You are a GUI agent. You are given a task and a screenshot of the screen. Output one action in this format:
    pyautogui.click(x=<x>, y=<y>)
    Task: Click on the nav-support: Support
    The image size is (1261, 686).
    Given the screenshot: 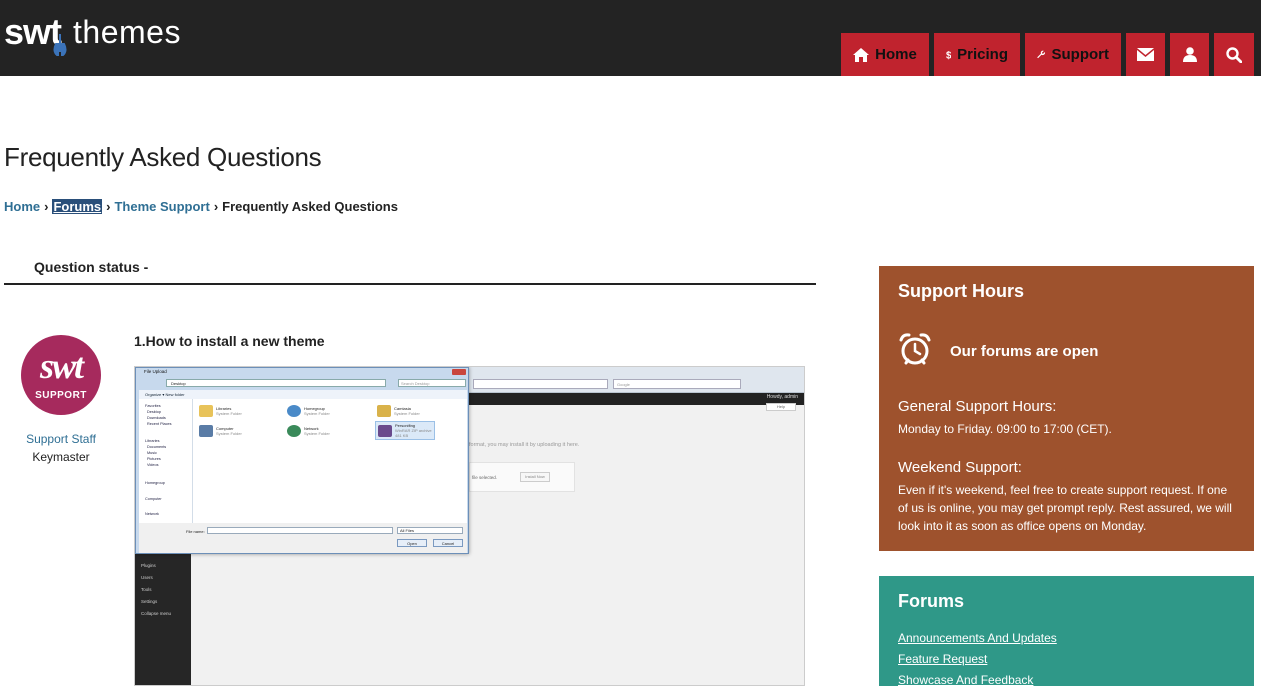 What is the action you would take?
    pyautogui.click(x=1073, y=54)
    